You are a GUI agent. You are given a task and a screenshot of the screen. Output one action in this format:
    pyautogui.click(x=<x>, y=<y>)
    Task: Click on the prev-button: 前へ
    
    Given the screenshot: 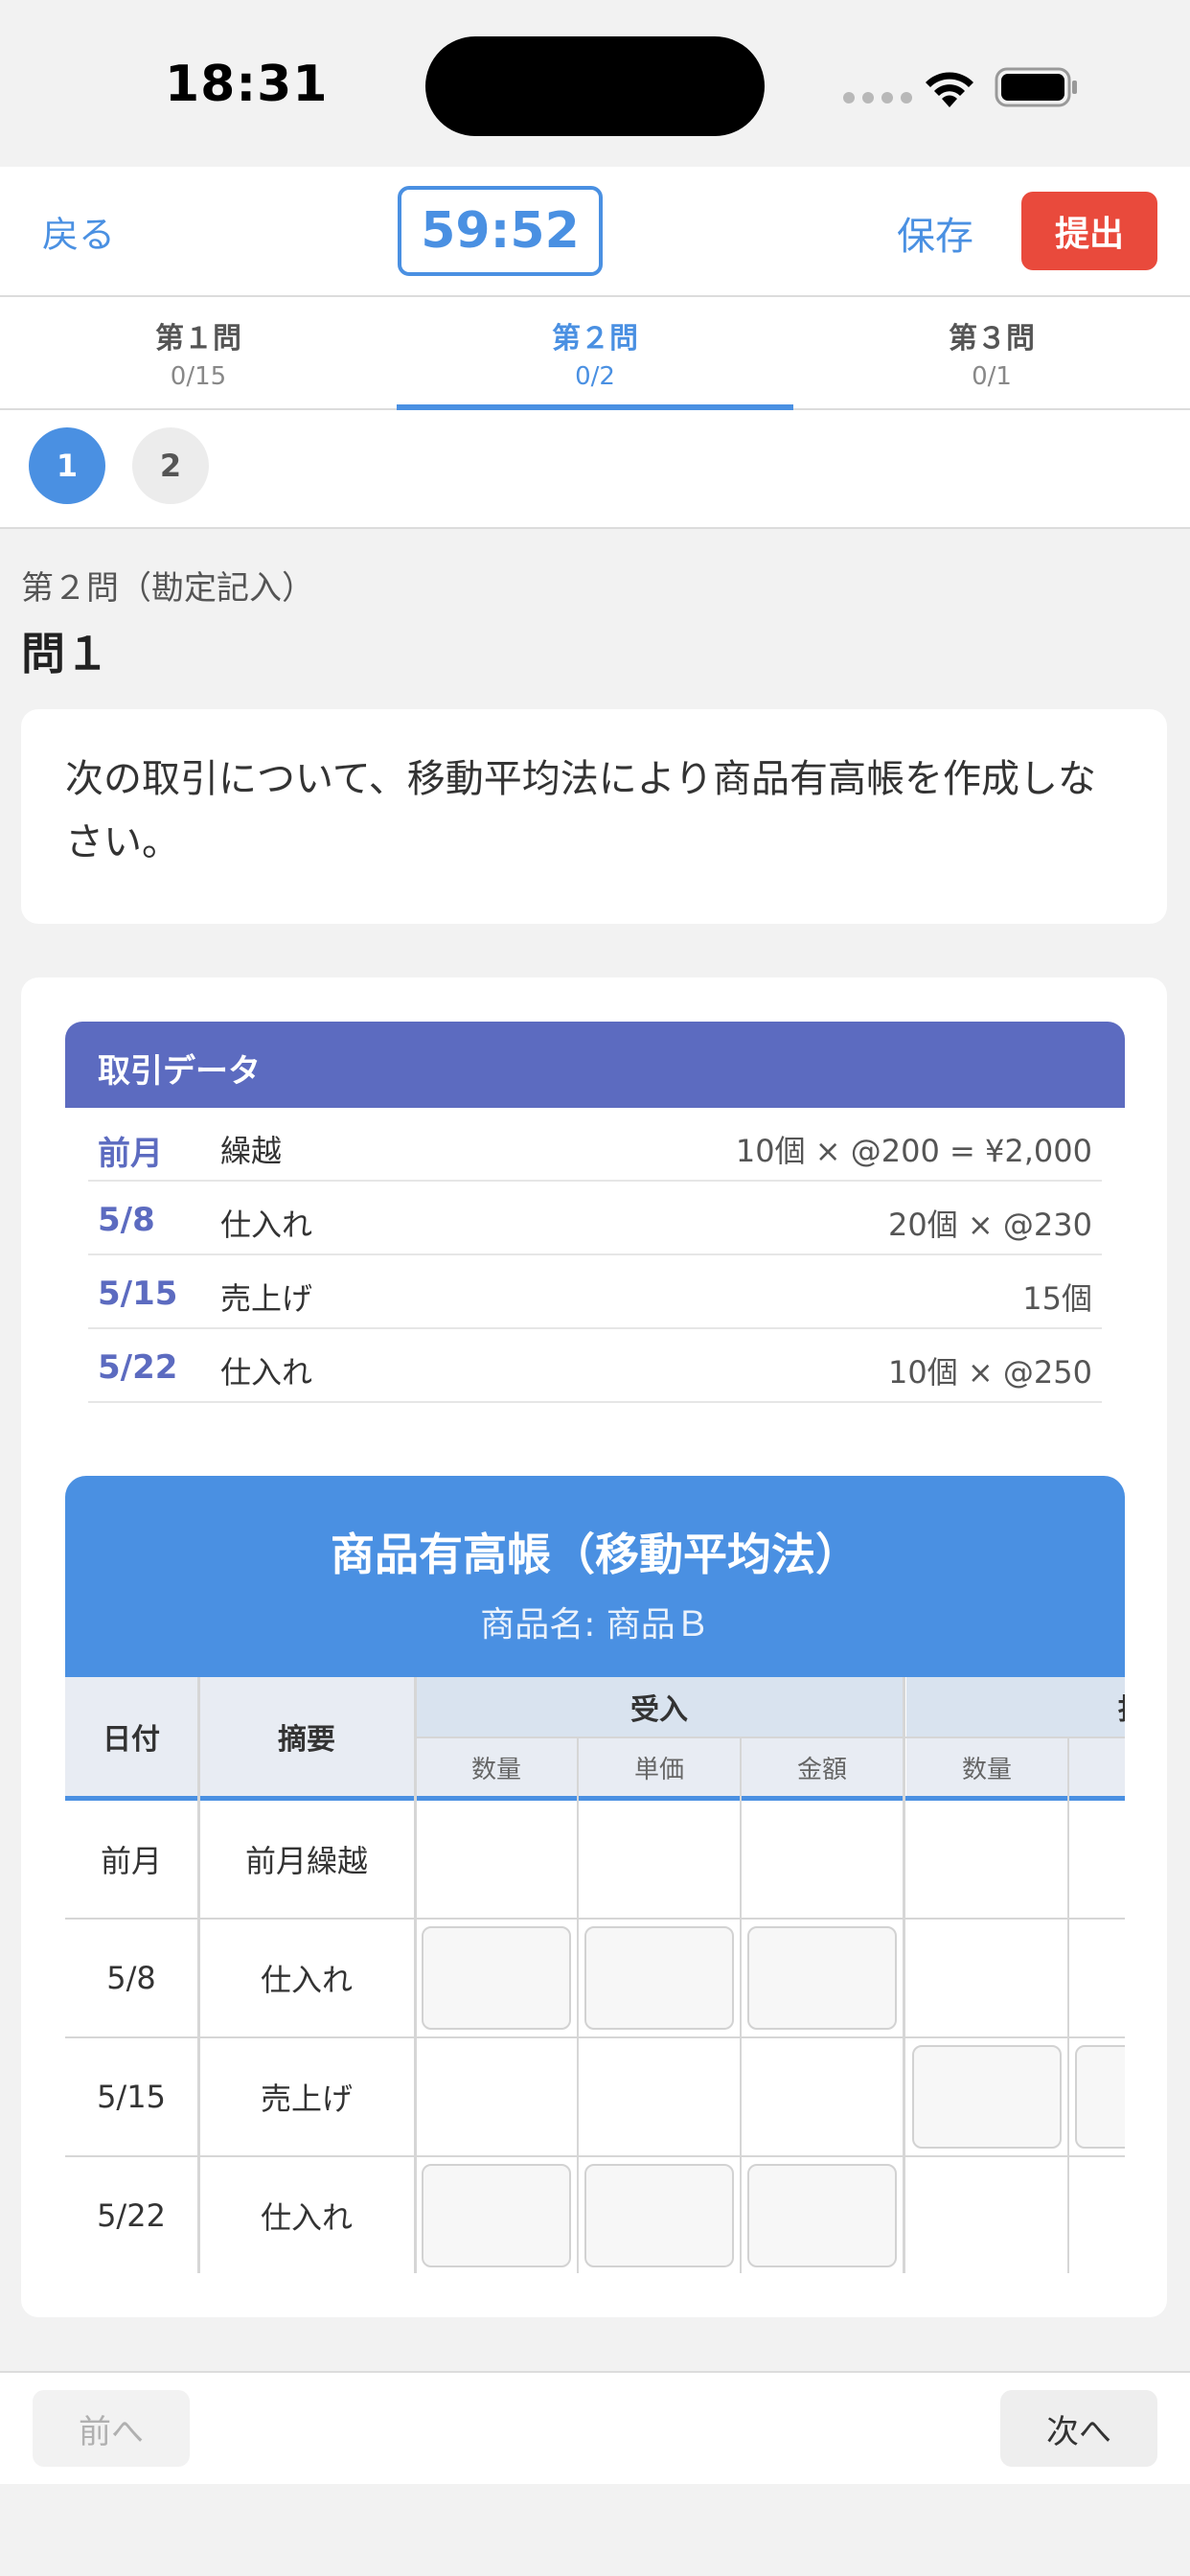 What is the action you would take?
    pyautogui.click(x=111, y=2428)
    